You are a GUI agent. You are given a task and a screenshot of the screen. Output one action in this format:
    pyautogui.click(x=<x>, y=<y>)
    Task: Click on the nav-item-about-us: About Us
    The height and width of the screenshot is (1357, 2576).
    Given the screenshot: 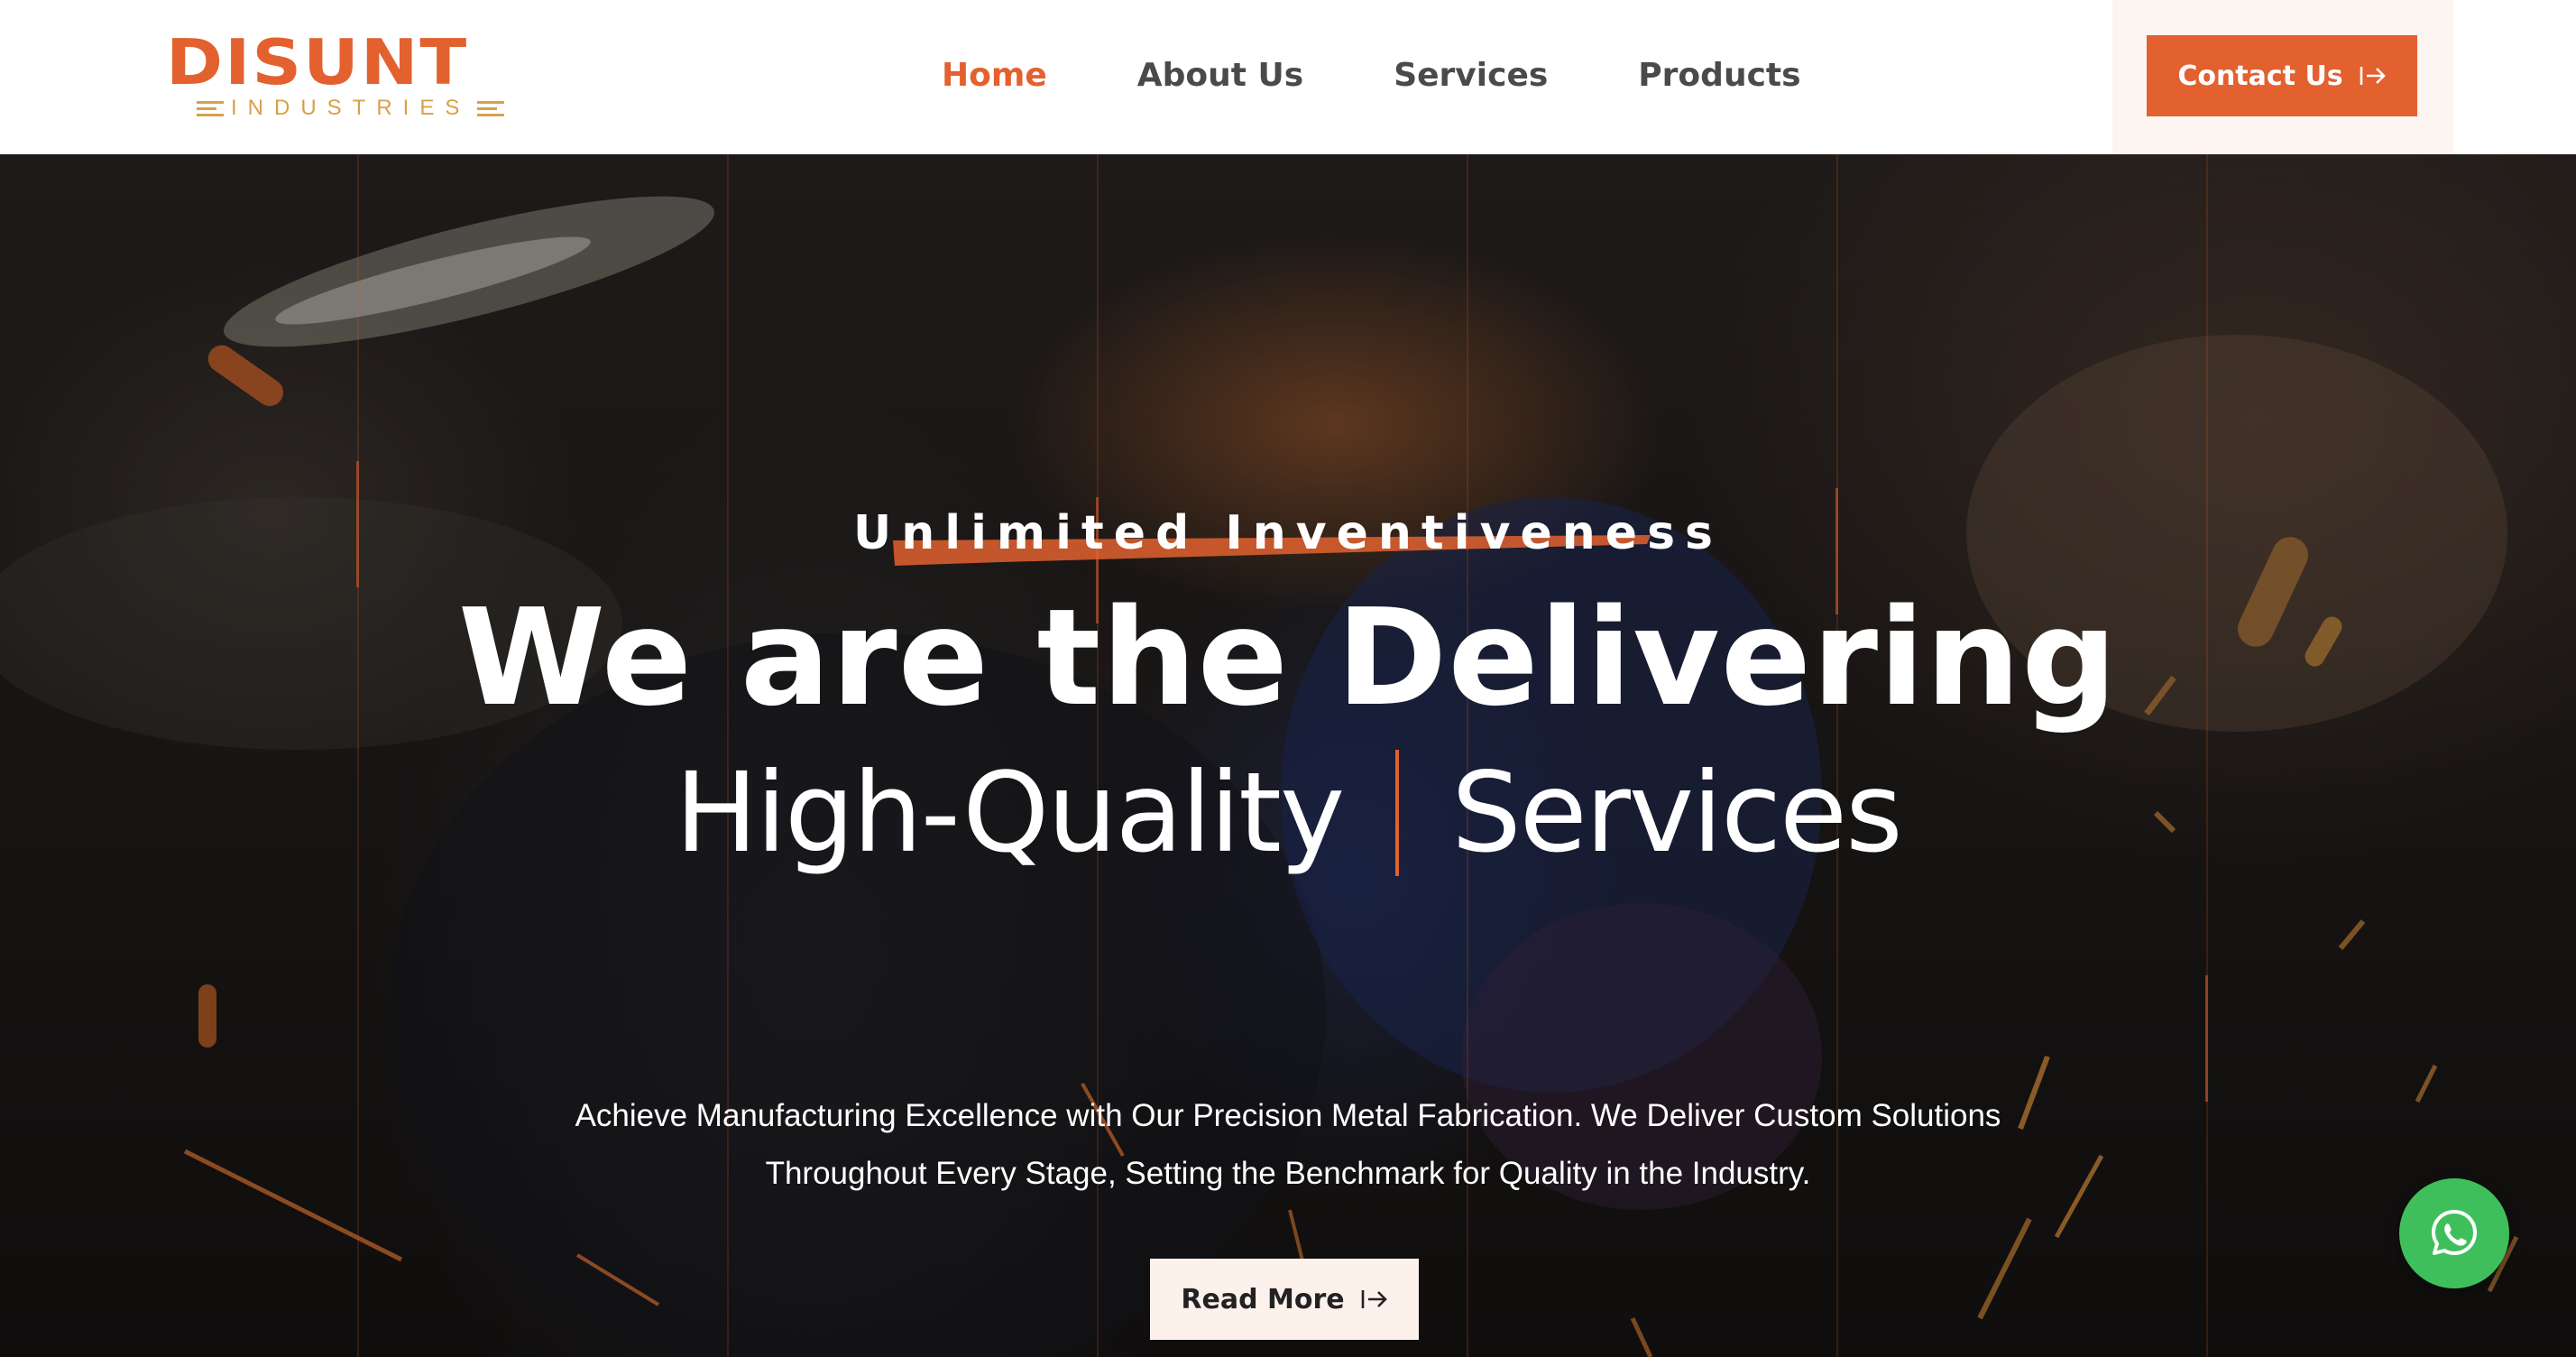 What is the action you would take?
    pyautogui.click(x=1220, y=76)
    